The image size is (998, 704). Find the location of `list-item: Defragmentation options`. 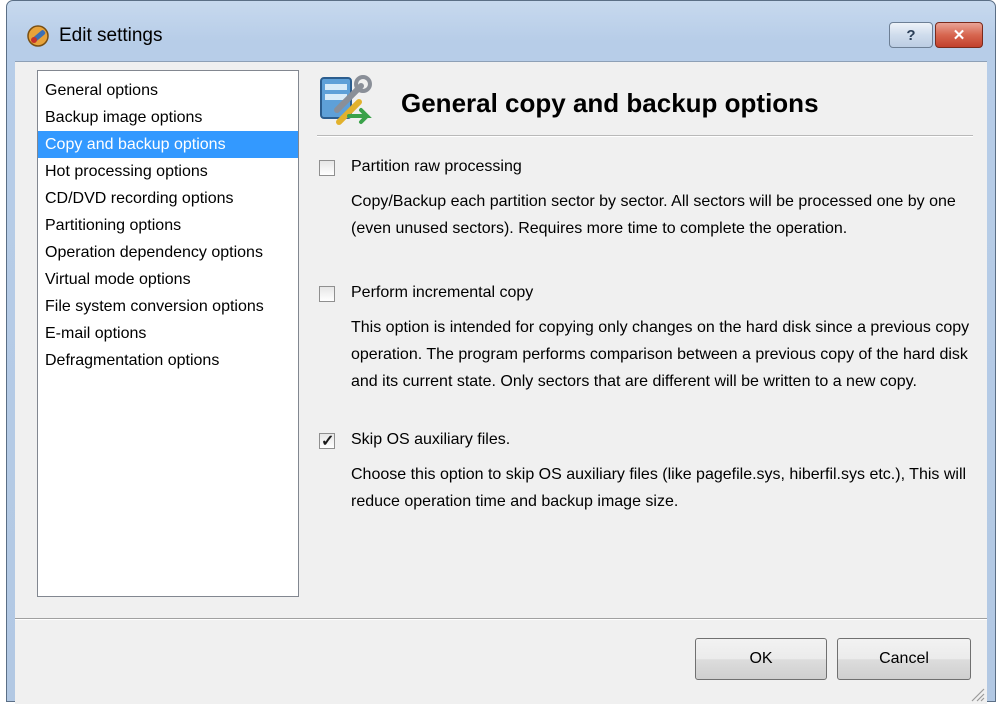

list-item: Defragmentation options is located at coordinates (168, 360).